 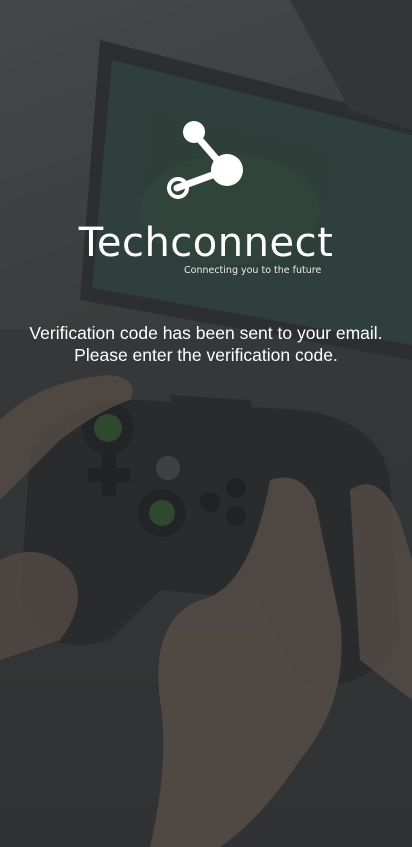 What do you see at coordinates (205, 160) in the screenshot?
I see `share-nodes-icon` at bounding box center [205, 160].